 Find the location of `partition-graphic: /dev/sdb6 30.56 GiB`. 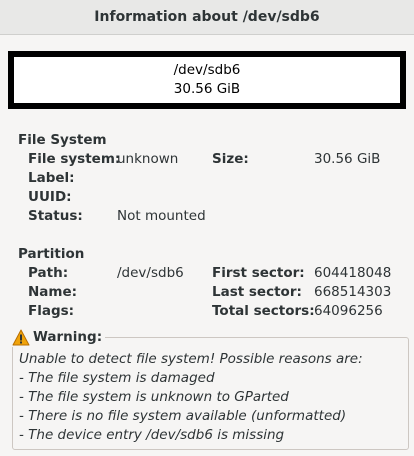

partition-graphic: /dev/sdb6 30.56 GiB is located at coordinates (207, 80).